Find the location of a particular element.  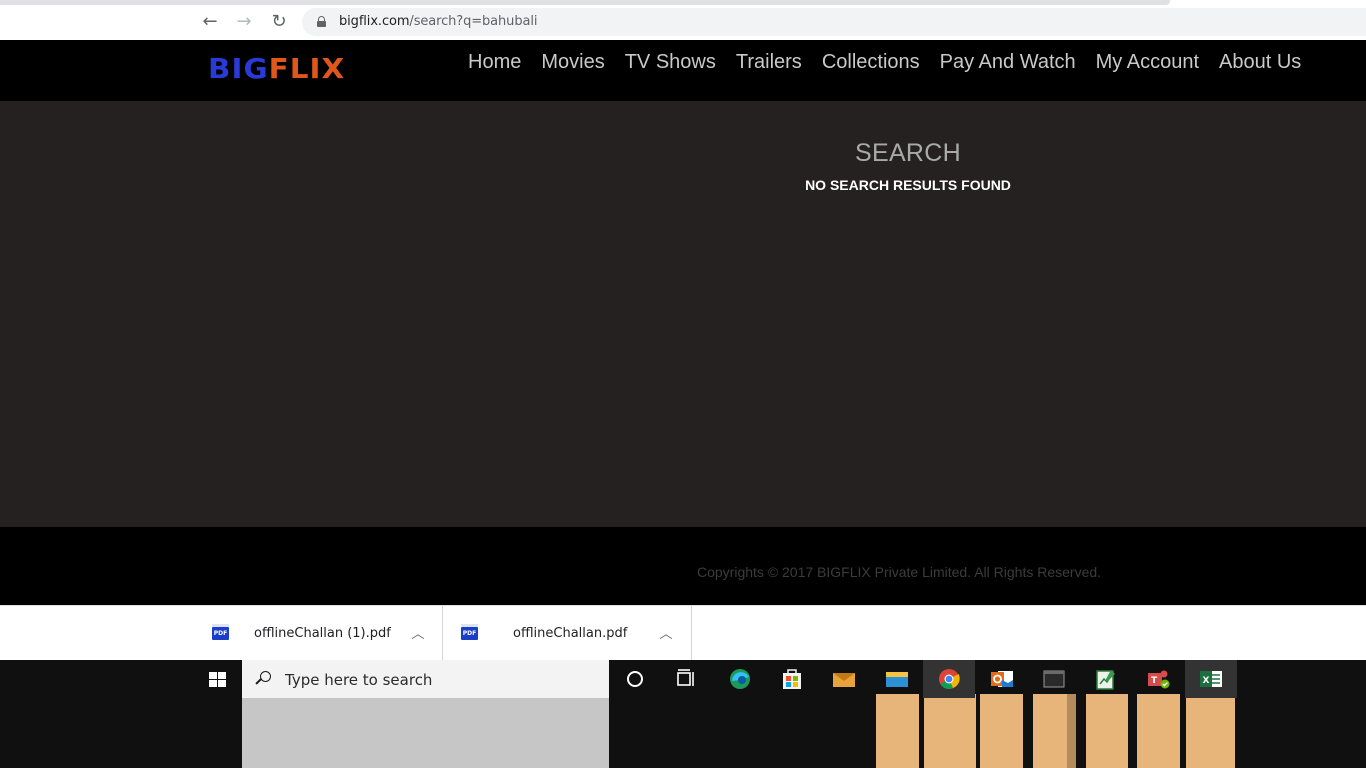

terminal-button is located at coordinates (1054, 679).